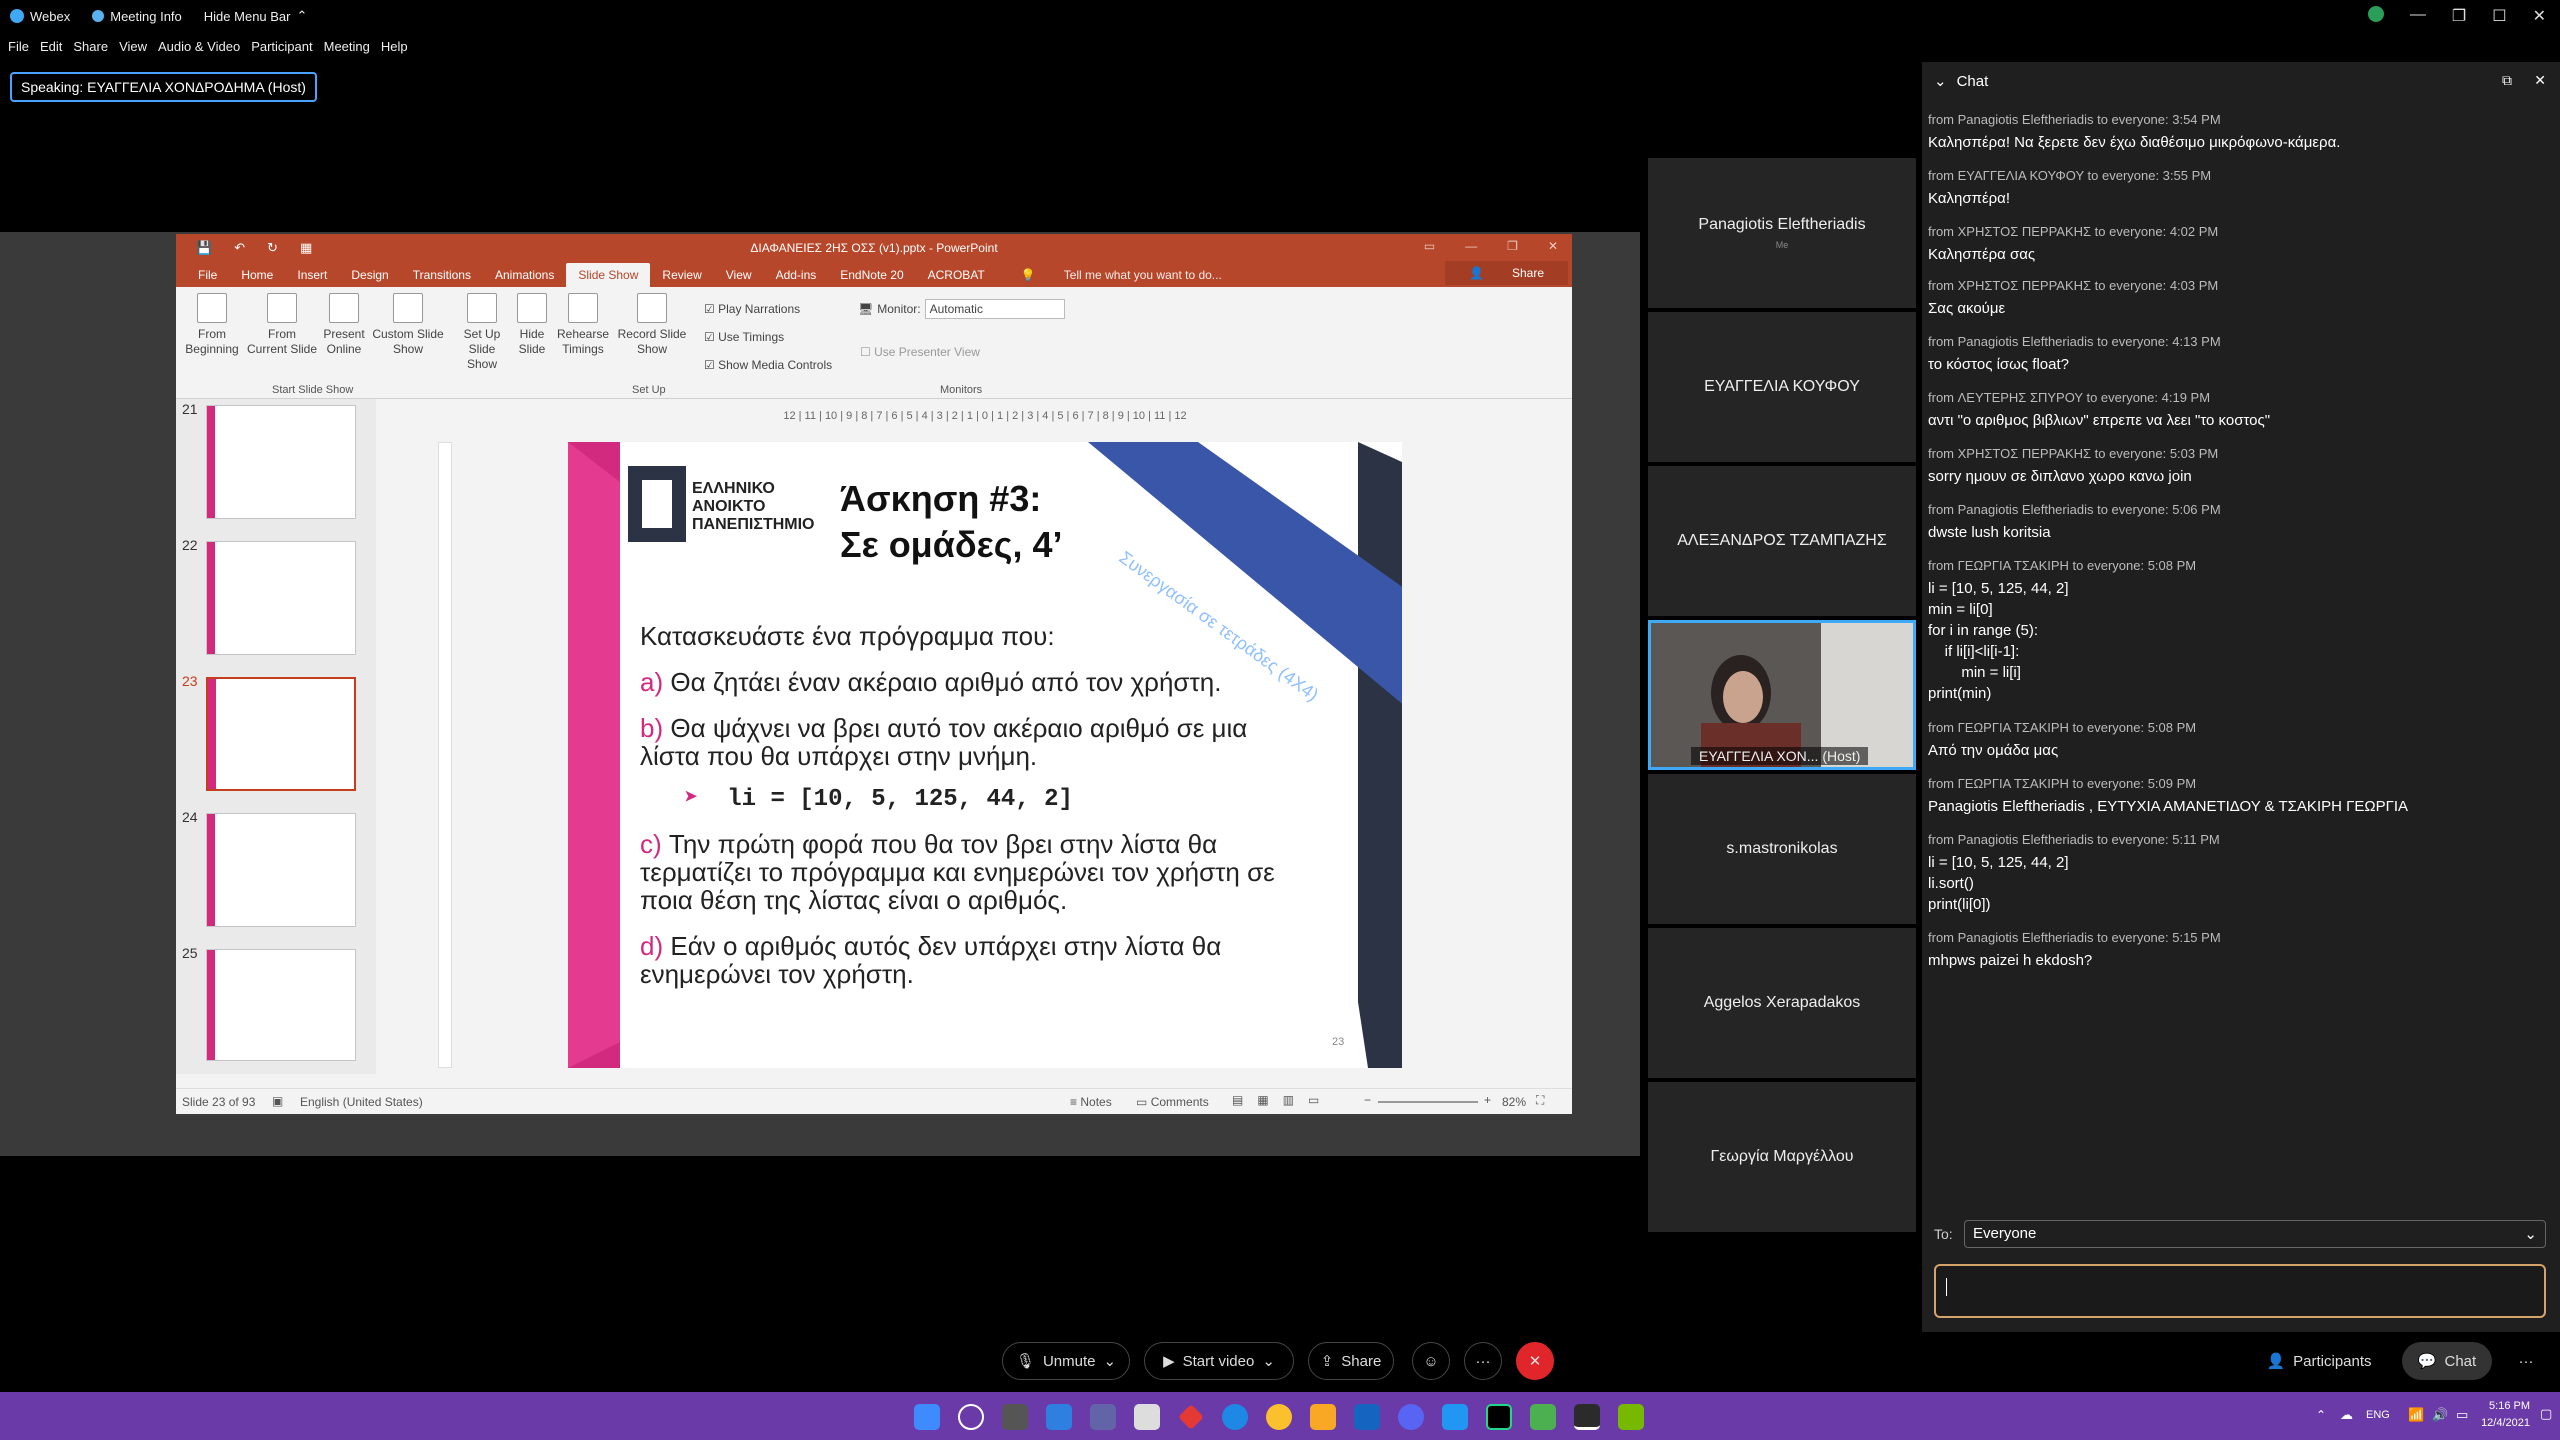 Image resolution: width=2560 pixels, height=1440 pixels. Describe the element at coordinates (532, 325) in the screenshot. I see `hide-slide-button: Hide Slide` at that location.